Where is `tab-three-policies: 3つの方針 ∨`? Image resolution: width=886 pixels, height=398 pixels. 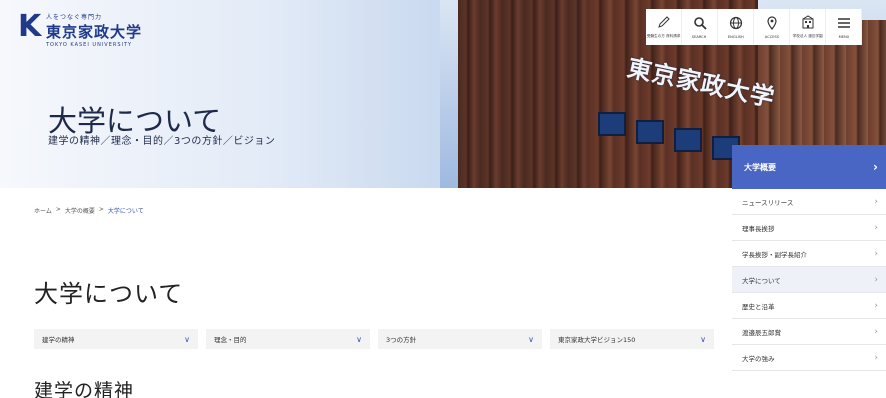 tab-three-policies: 3つの方針 ∨ is located at coordinates (460, 339).